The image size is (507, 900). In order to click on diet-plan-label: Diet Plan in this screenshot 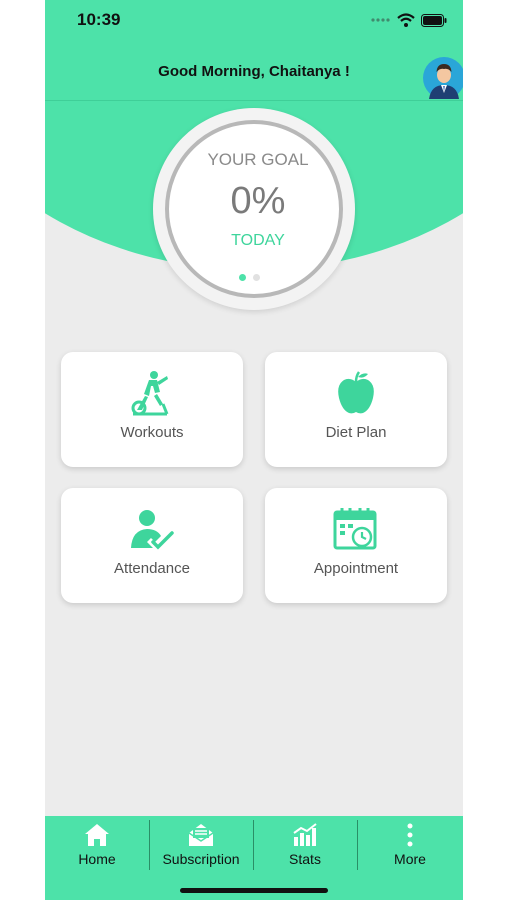, I will do `click(356, 432)`.